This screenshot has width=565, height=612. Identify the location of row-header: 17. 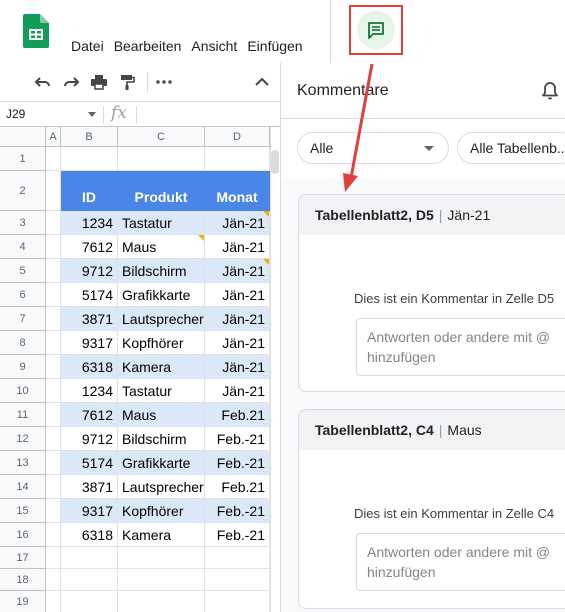
(23, 558).